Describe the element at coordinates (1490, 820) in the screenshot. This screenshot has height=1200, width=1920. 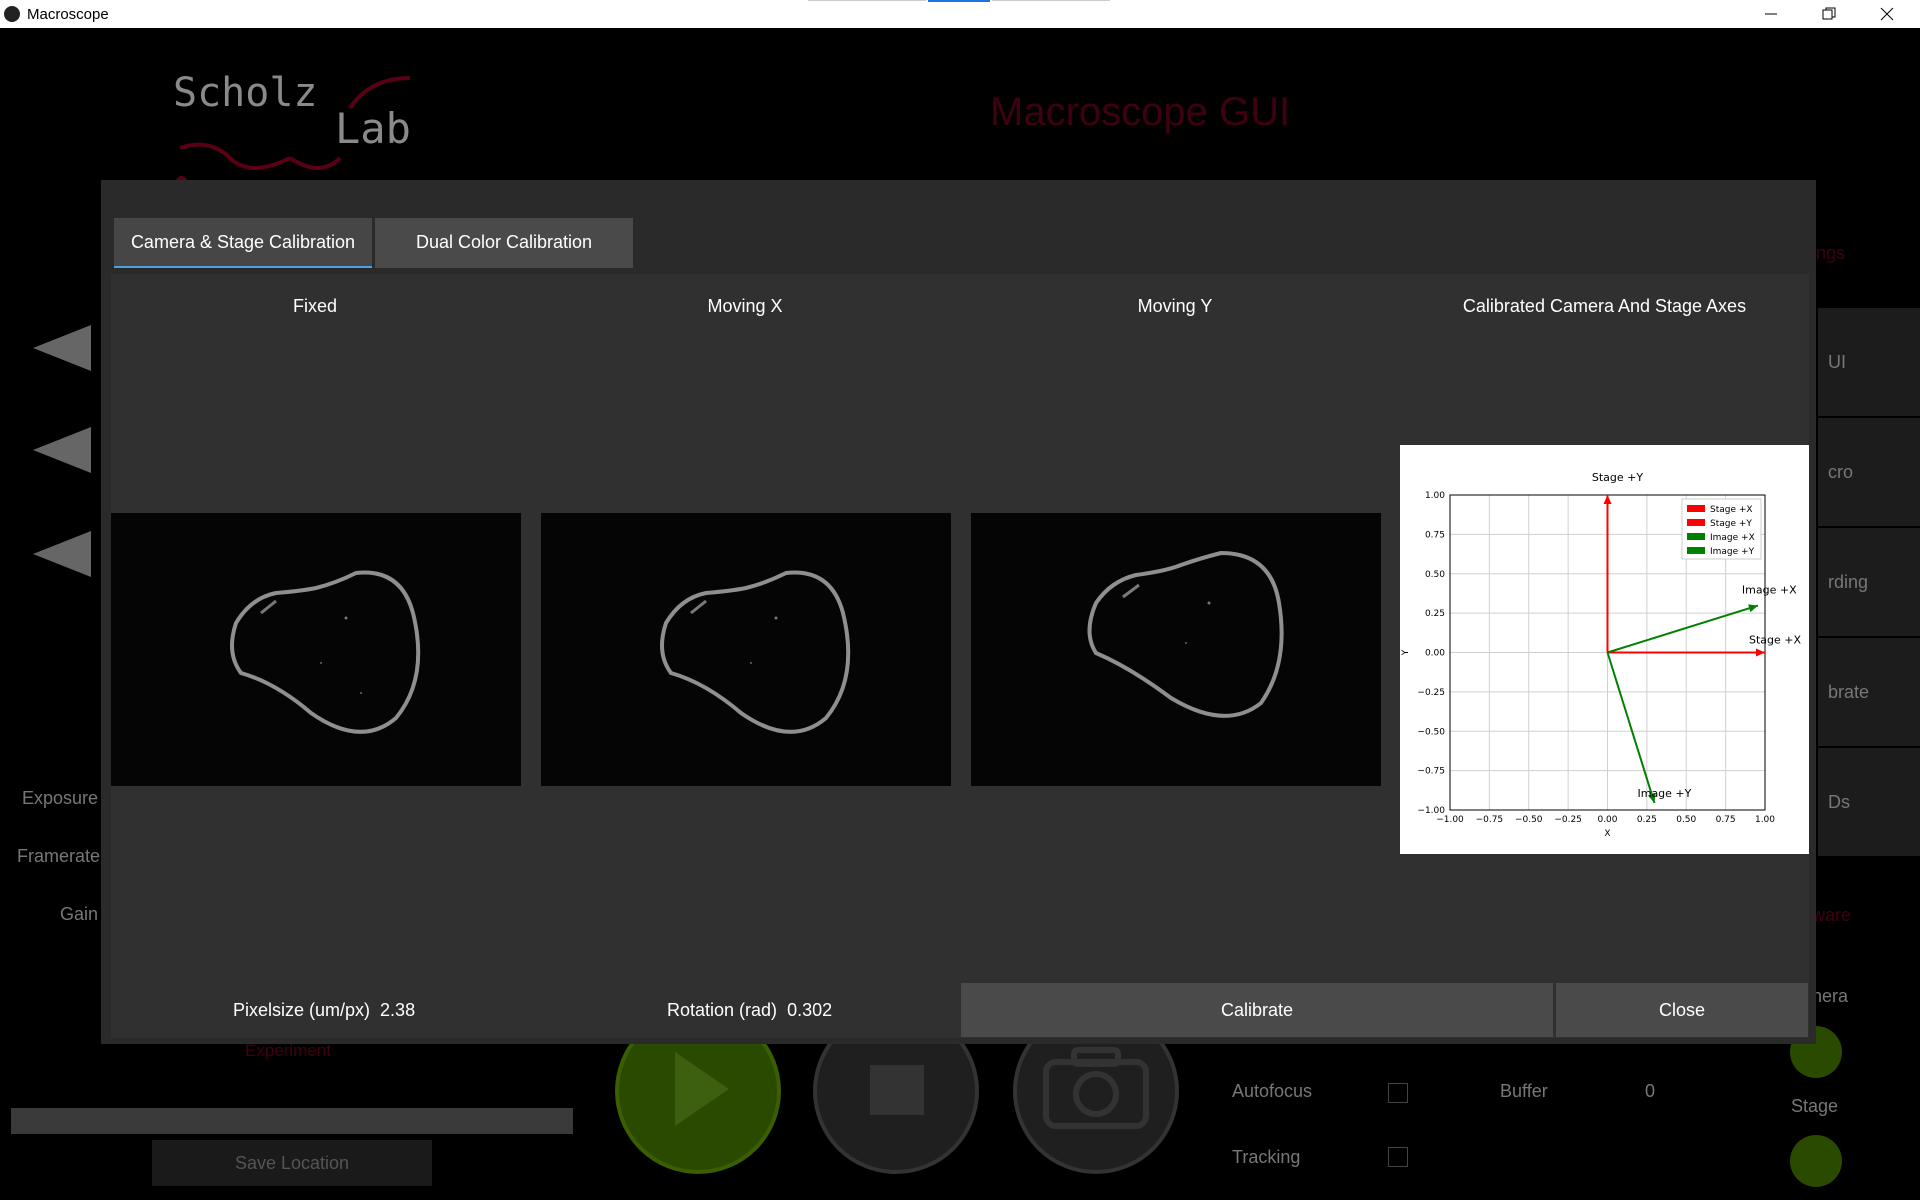
I see `x-tick-label: −0.75` at that location.